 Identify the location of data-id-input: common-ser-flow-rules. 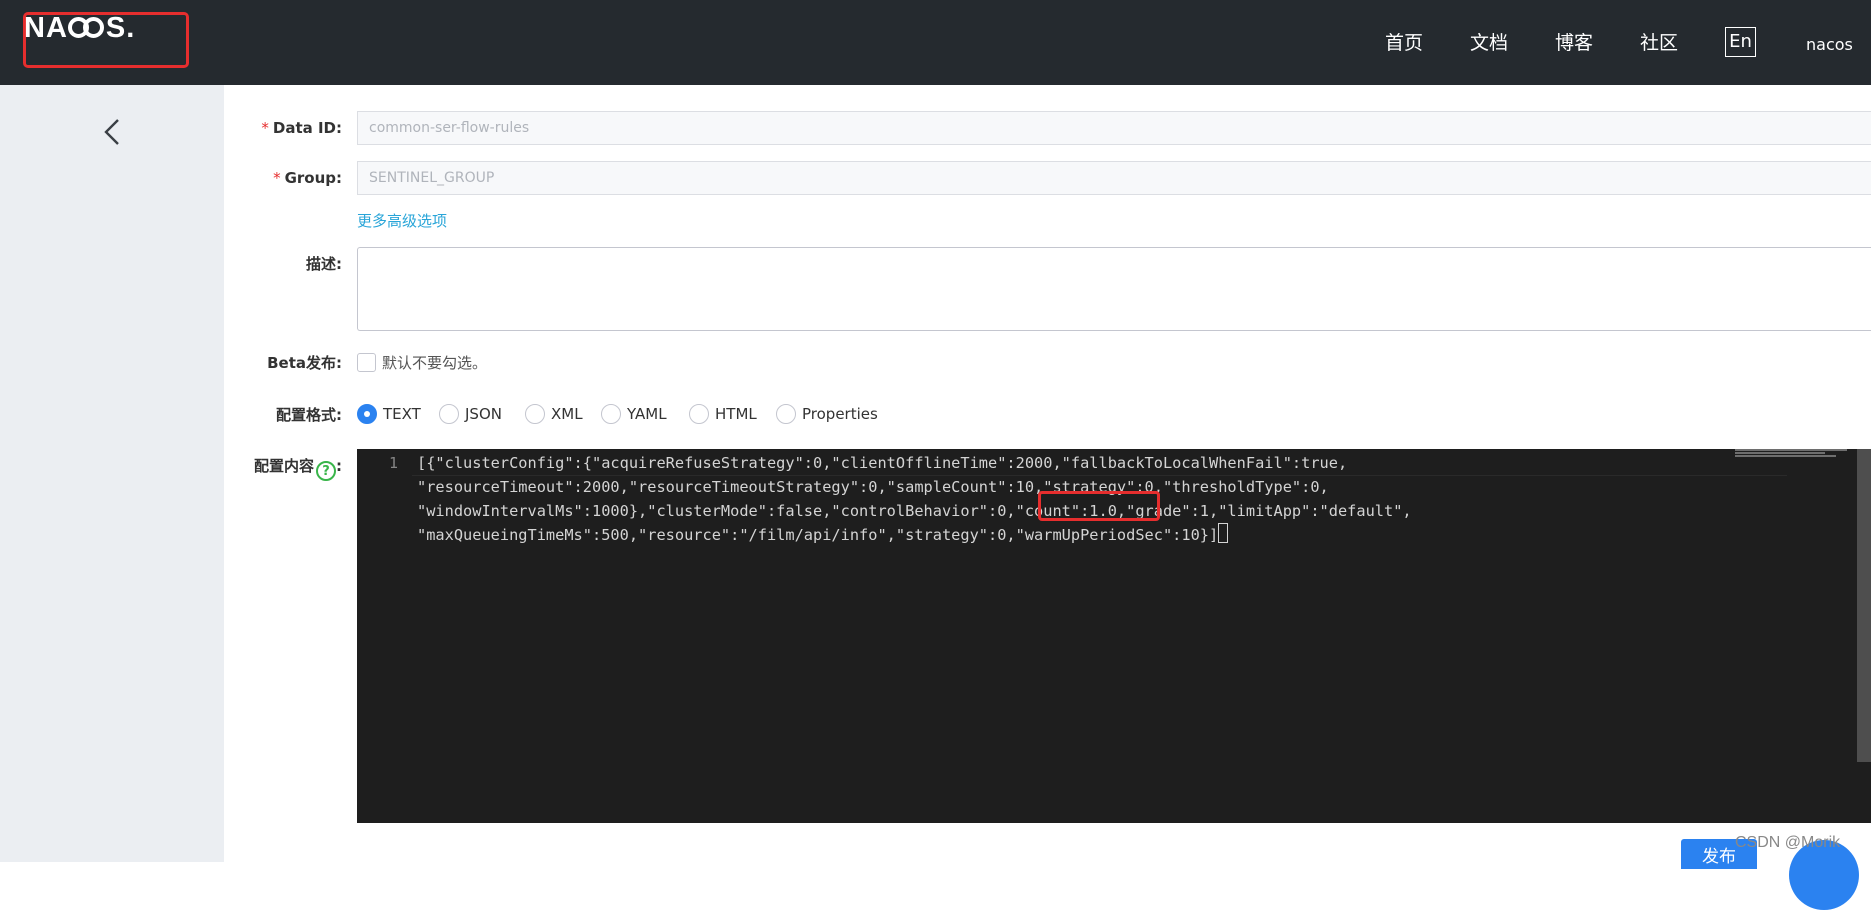
(1114, 128).